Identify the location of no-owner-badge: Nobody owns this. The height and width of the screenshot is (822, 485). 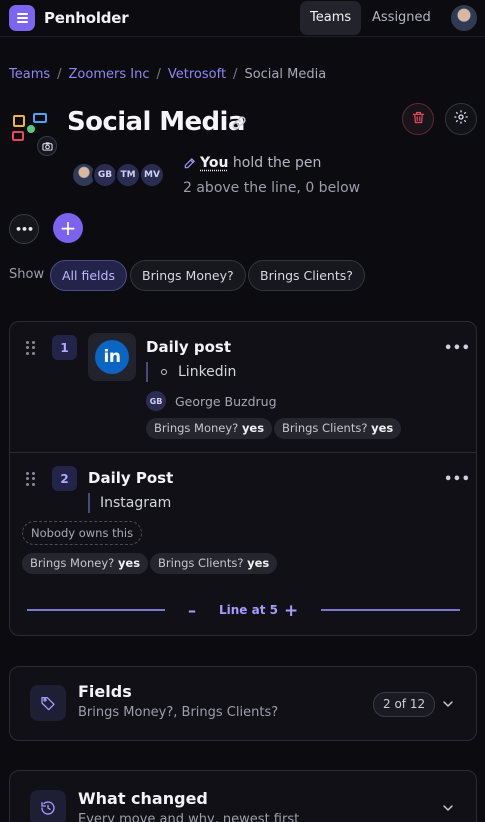
(82, 533).